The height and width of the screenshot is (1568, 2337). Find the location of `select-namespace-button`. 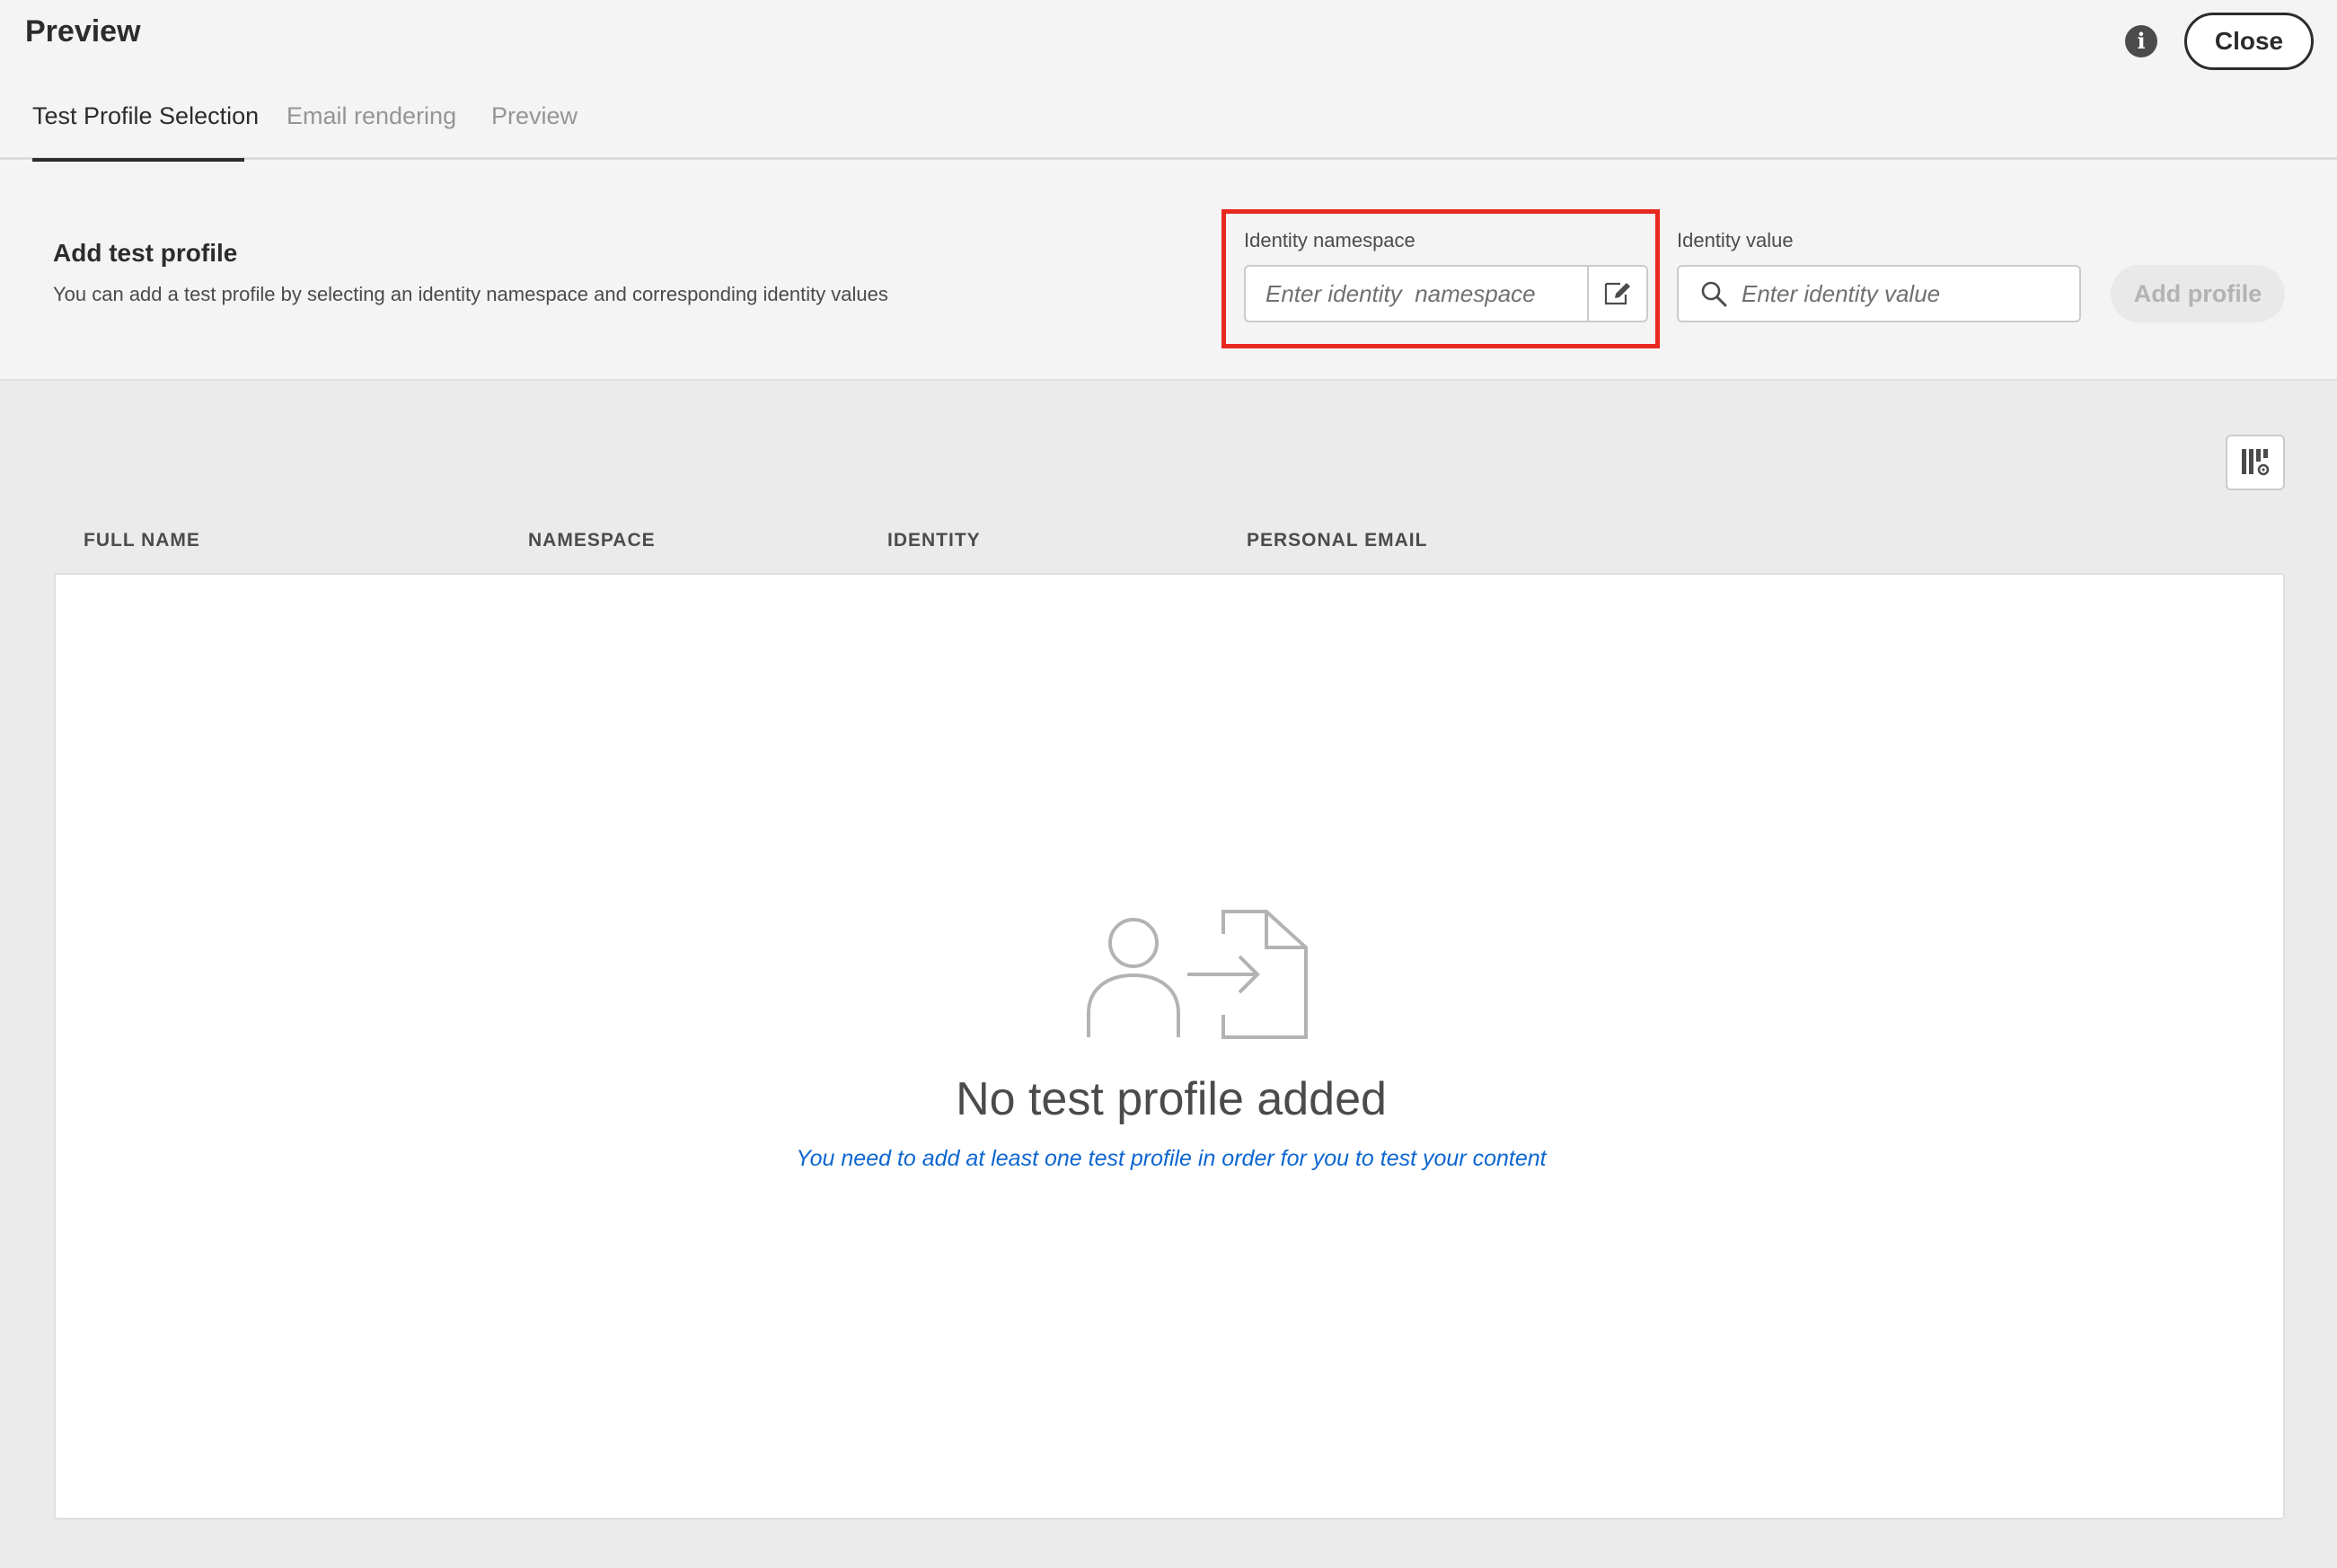

select-namespace-button is located at coordinates (1616, 294).